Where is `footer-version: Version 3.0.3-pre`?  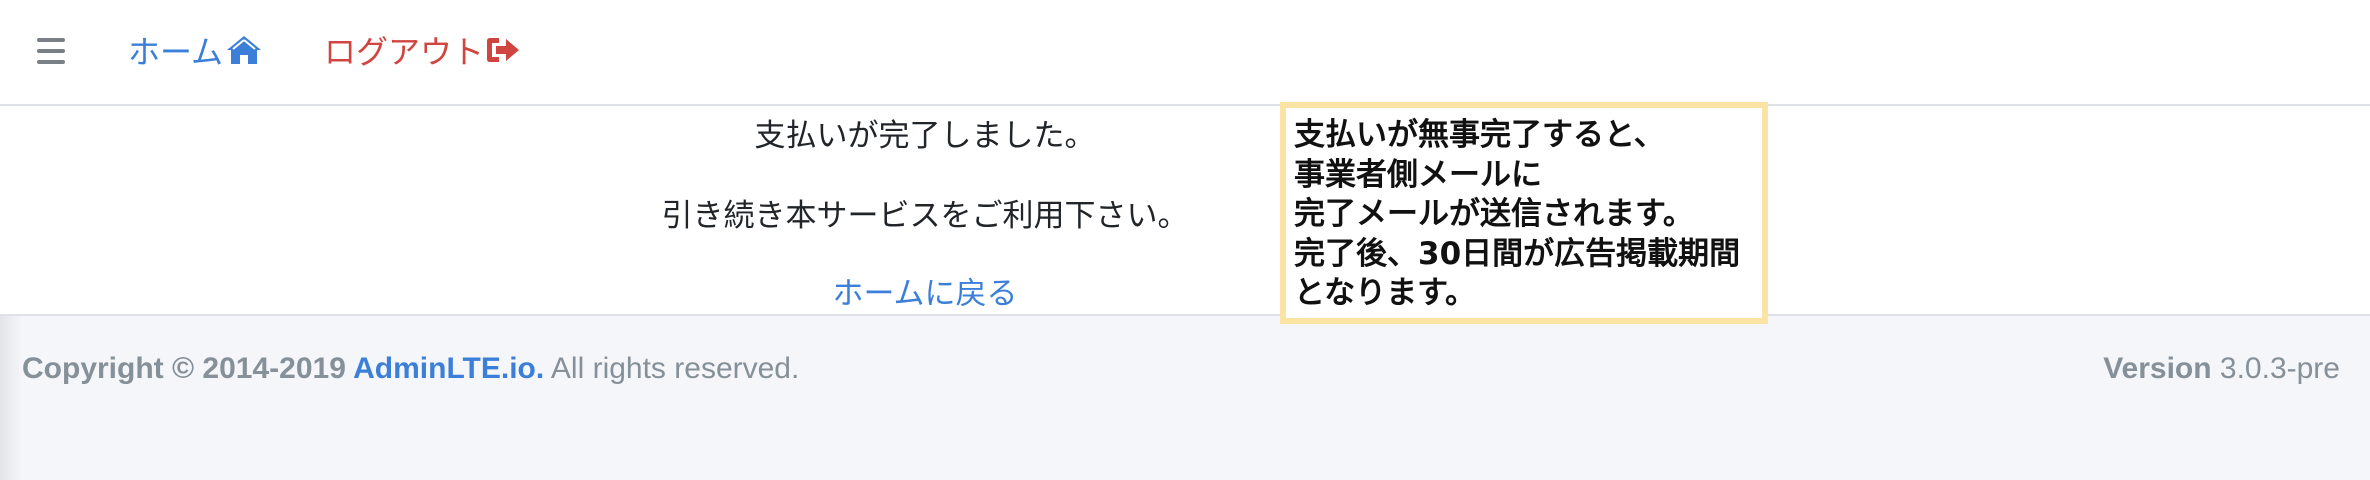
footer-version: Version 3.0.3-pre is located at coordinates (2221, 369).